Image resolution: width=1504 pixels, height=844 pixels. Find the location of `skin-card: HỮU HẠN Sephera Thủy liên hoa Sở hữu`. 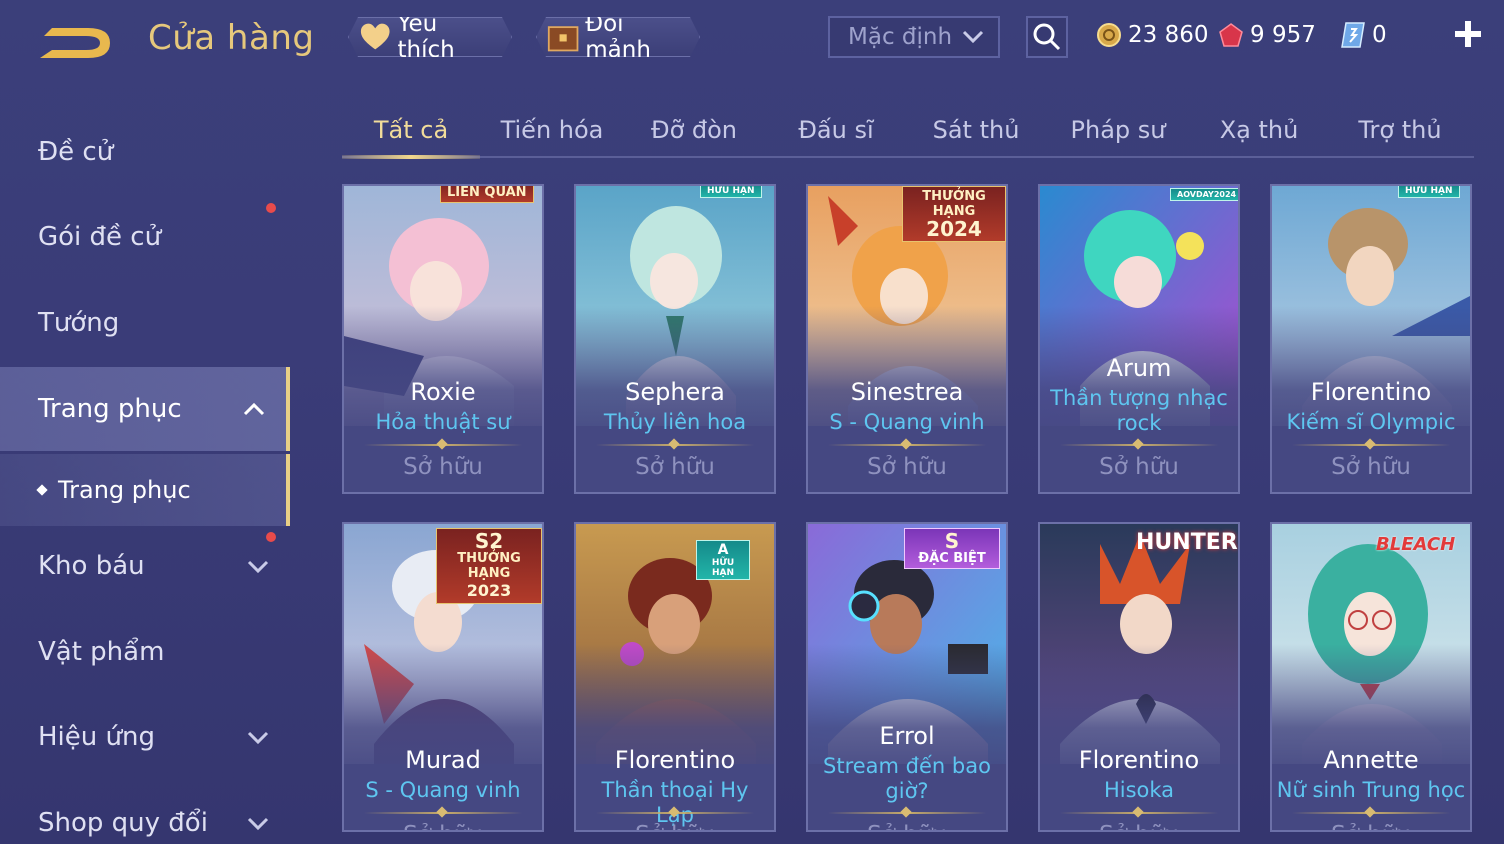

skin-card: HỮU HẠN Sephera Thủy liên hoa Sở hữu is located at coordinates (675, 339).